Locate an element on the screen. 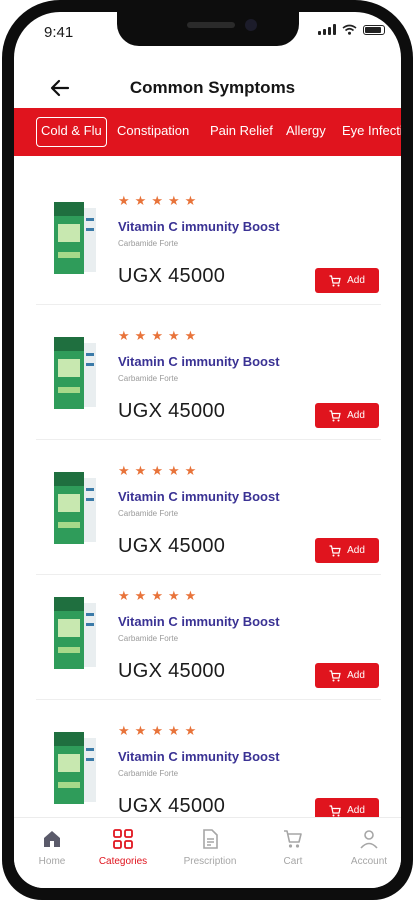  nav-label: Cart is located at coordinates (293, 861).